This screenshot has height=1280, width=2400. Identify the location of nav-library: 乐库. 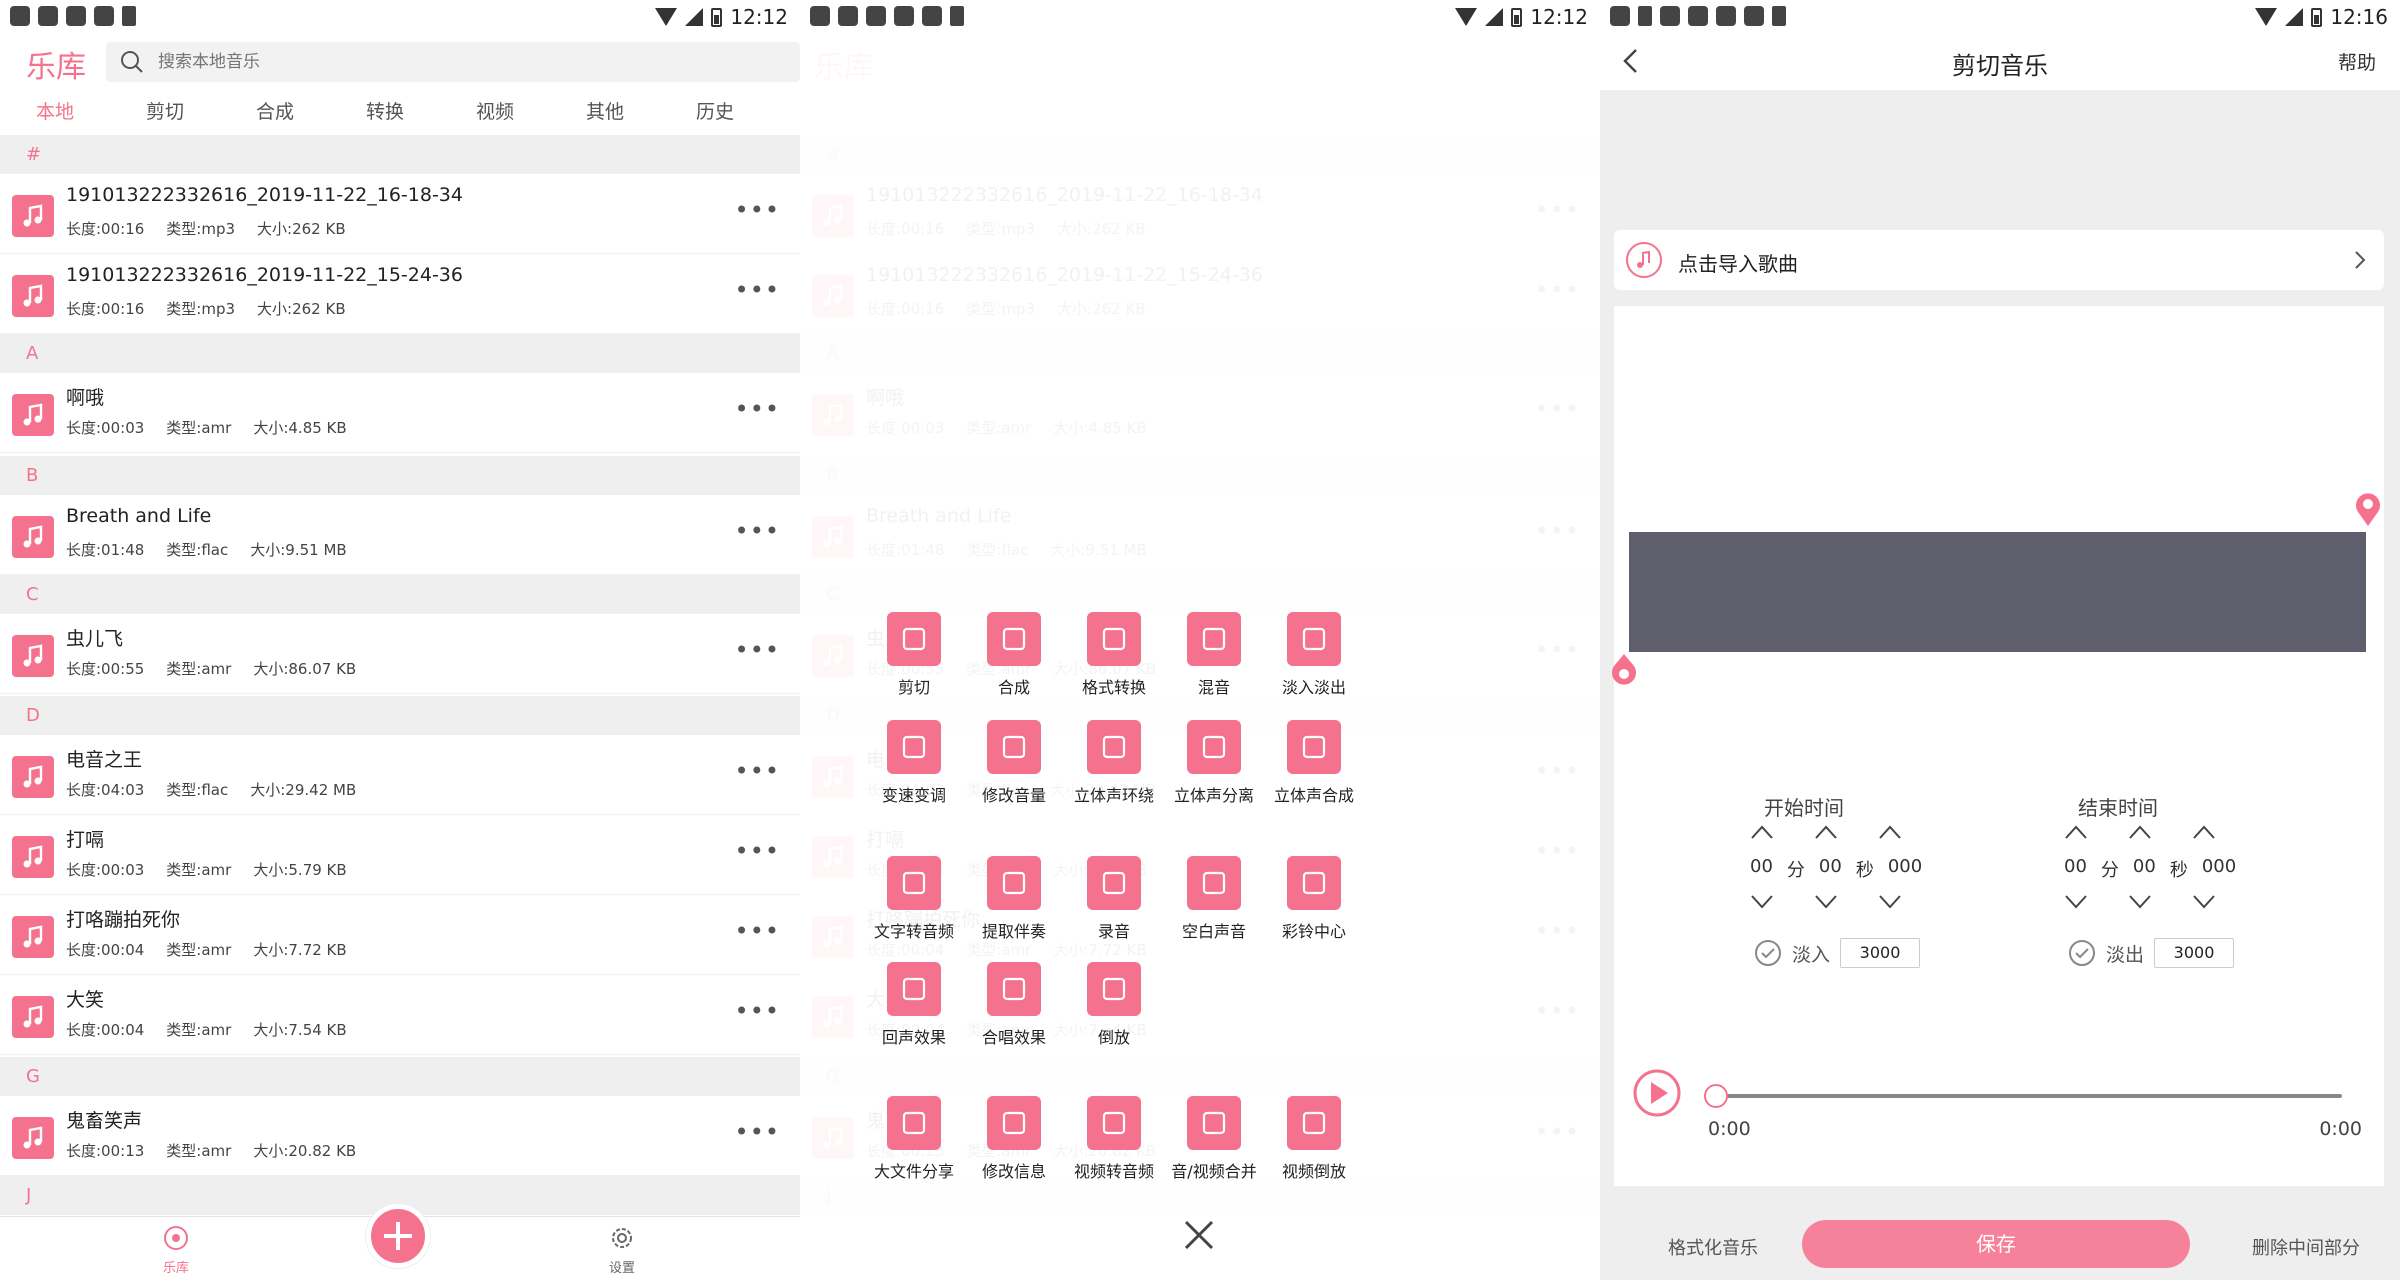
(176, 1250).